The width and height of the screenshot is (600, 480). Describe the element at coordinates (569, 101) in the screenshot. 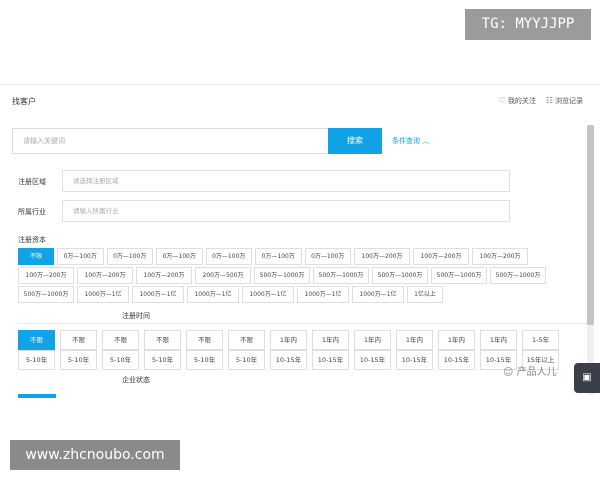

I see `history-label: 浏览记录` at that location.